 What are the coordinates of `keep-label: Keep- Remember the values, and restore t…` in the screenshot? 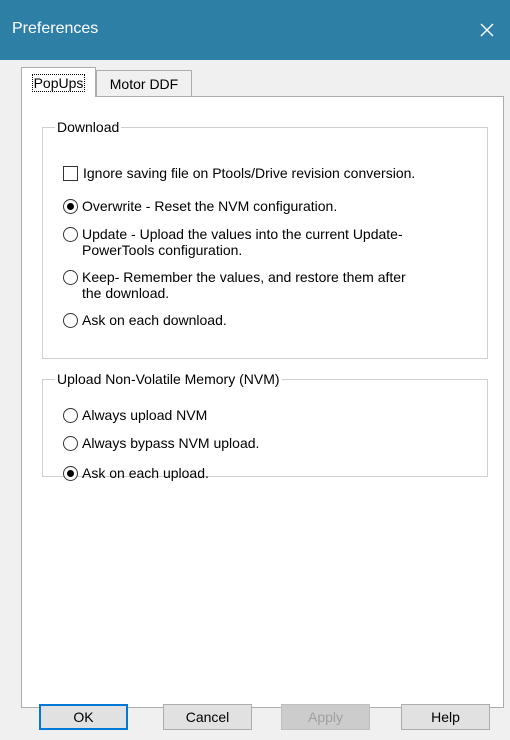 It's located at (244, 285).